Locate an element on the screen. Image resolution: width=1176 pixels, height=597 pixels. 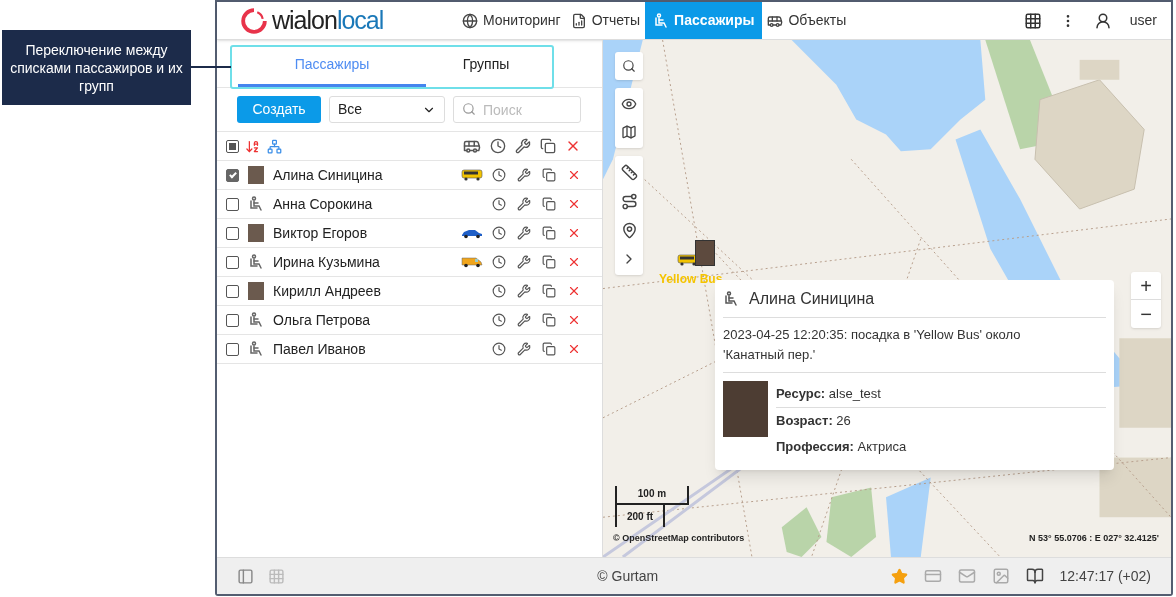
wialon-logo: wialonlocal is located at coordinates (337, 20).